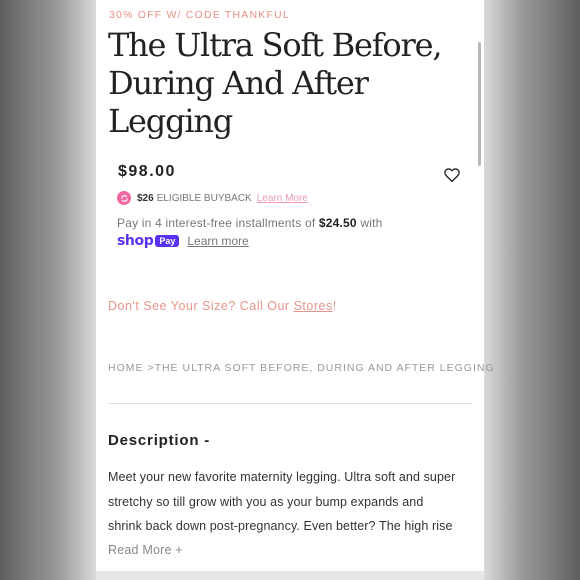  I want to click on installments-prefix: Pay in 4 interest-free installments of, so click(216, 223).